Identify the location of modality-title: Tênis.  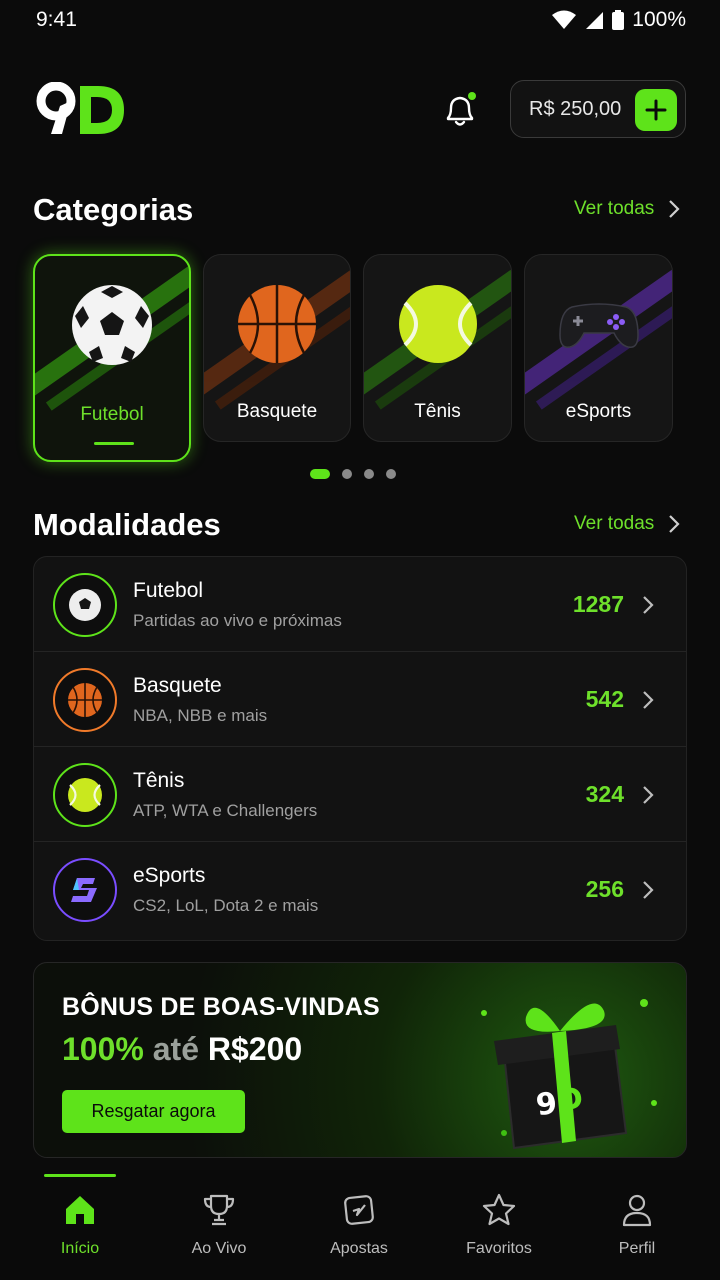
(159, 780).